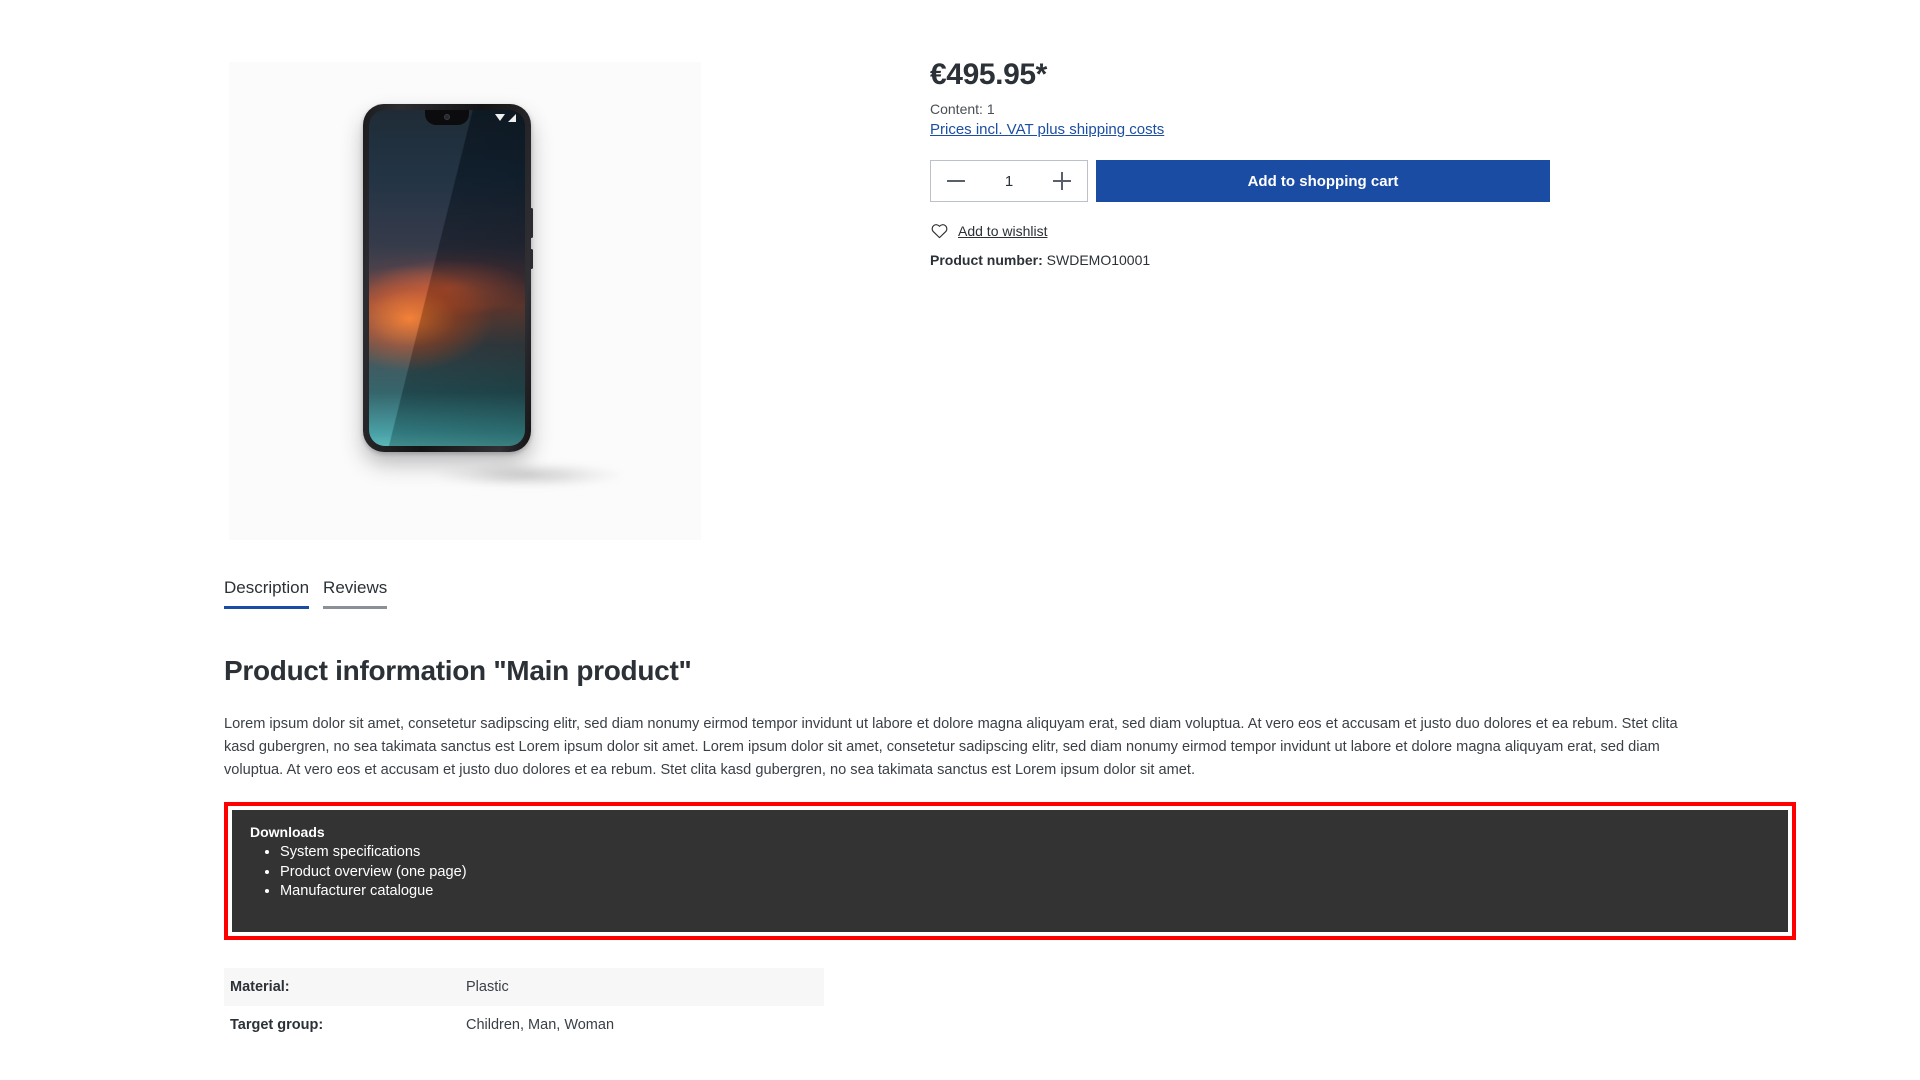 This screenshot has width=1920, height=1080. I want to click on product-tabs: Description Reviews, so click(1002, 593).